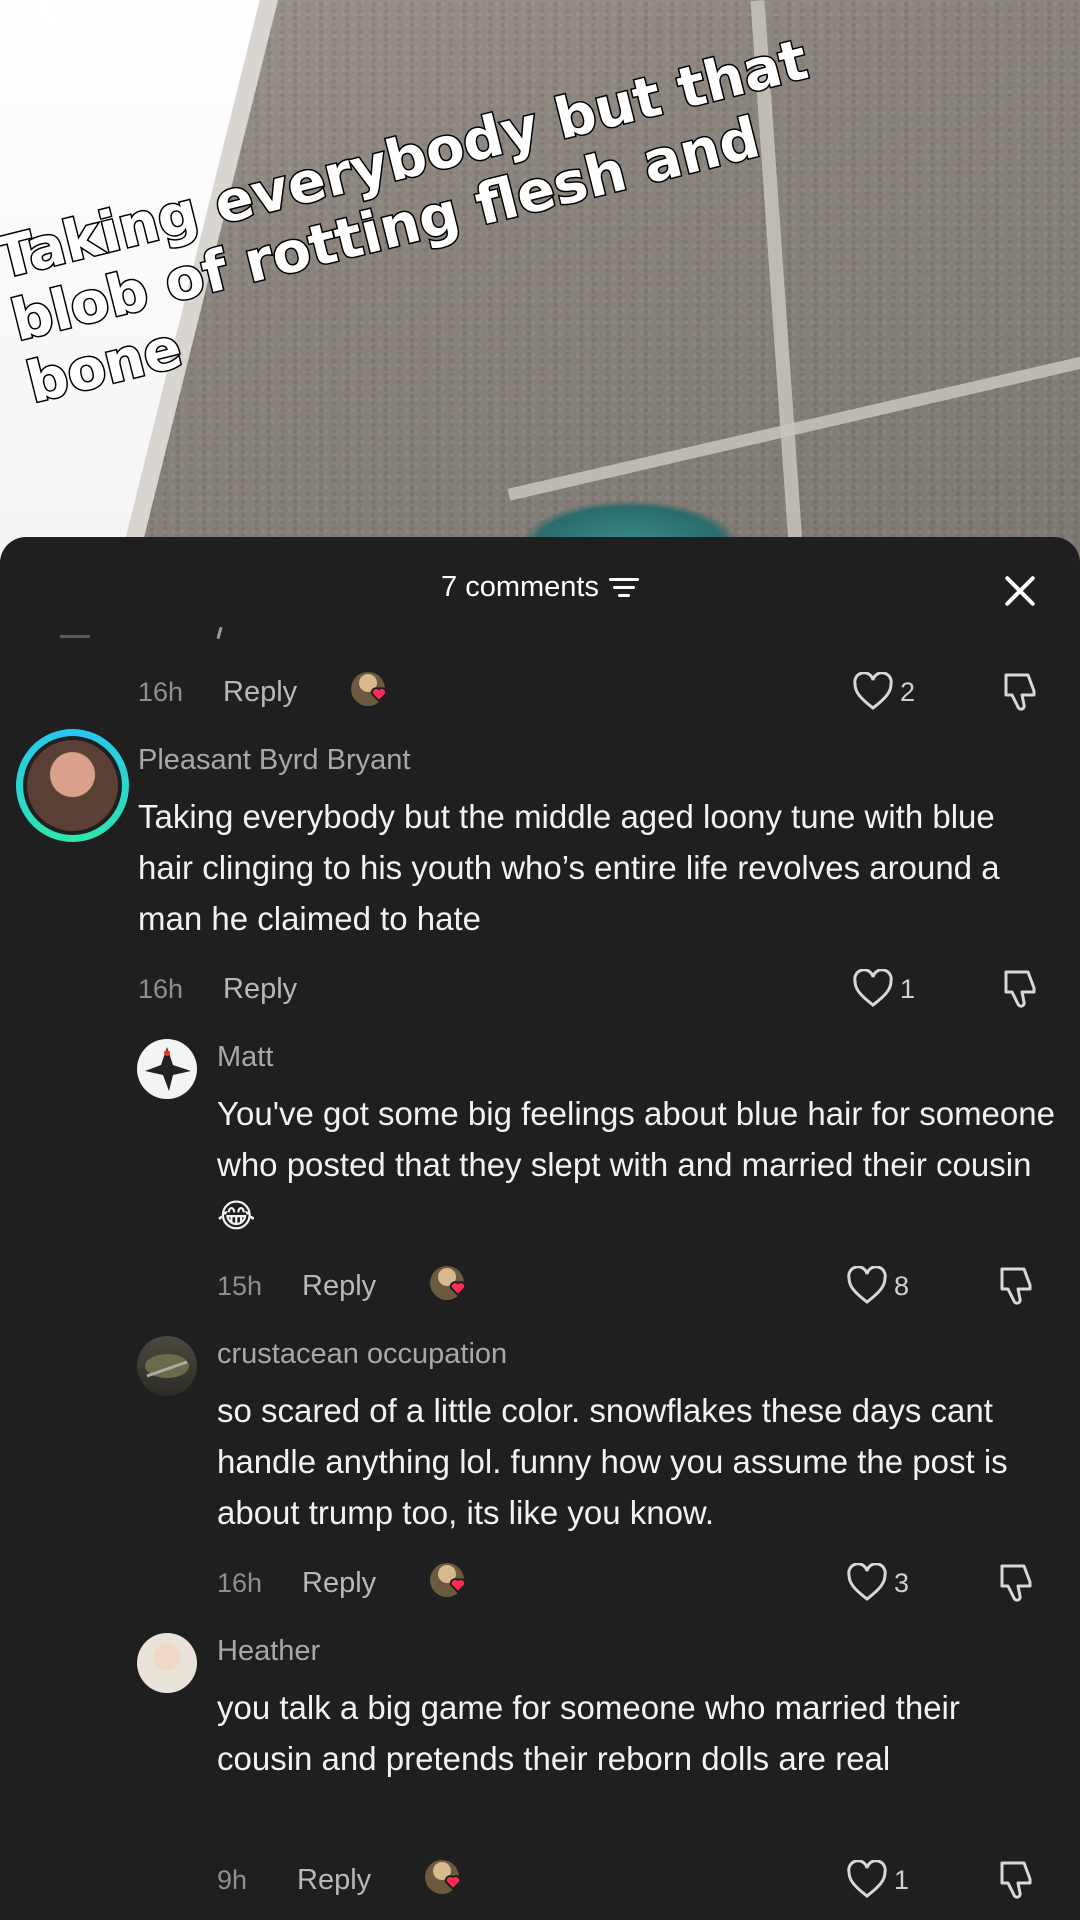 This screenshot has width=1080, height=1920. What do you see at coordinates (240, 1285) in the screenshot?
I see `comment-time: 15h` at bounding box center [240, 1285].